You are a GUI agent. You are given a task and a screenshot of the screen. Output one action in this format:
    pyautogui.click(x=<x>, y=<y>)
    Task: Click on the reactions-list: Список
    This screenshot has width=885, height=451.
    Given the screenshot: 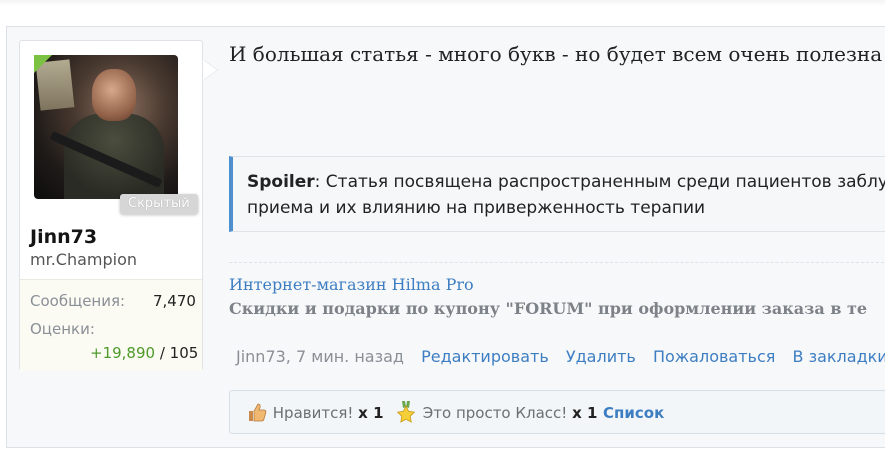 What is the action you would take?
    pyautogui.click(x=633, y=413)
    